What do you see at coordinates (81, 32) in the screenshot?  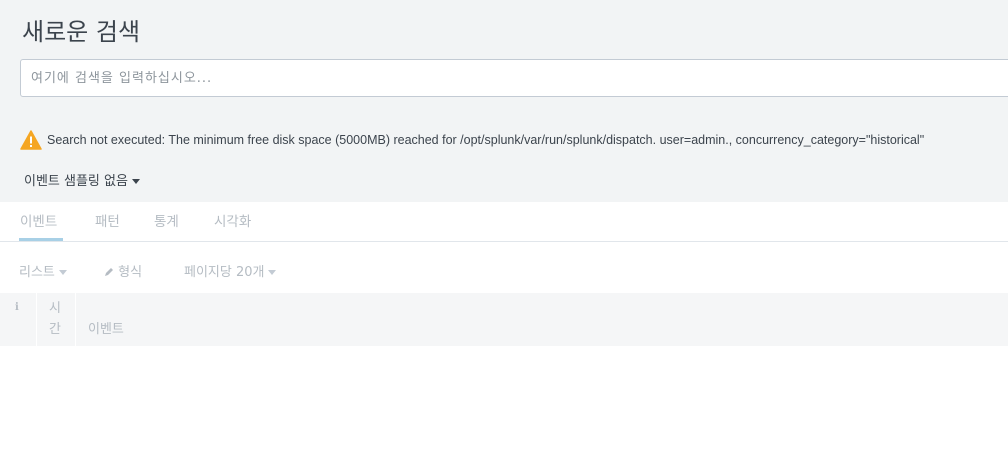 I see `page-title: 새로운 검색` at bounding box center [81, 32].